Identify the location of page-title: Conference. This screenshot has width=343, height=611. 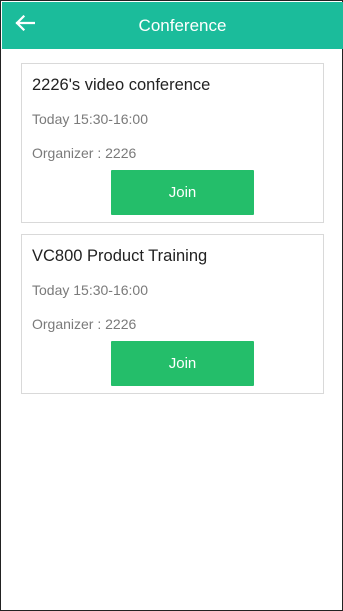
(182, 25).